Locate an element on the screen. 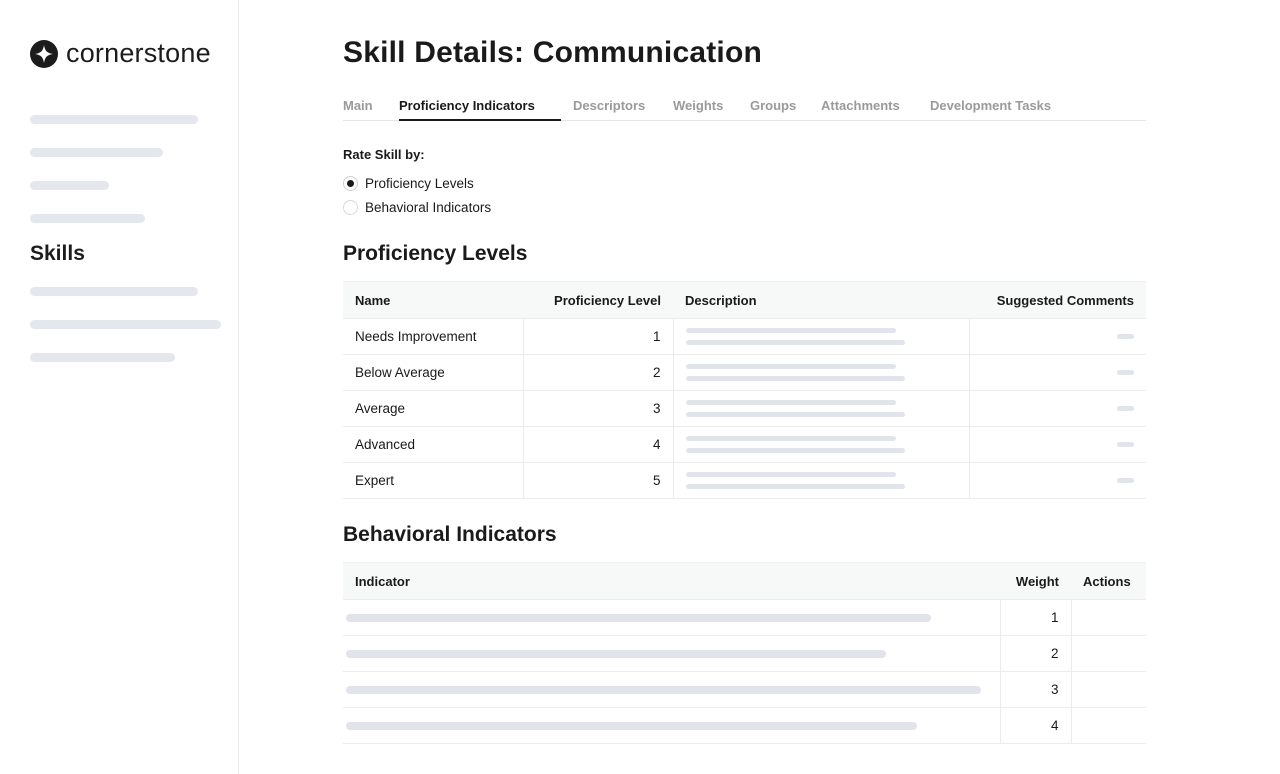  radio-label: Behavioral Indicators is located at coordinates (428, 207).